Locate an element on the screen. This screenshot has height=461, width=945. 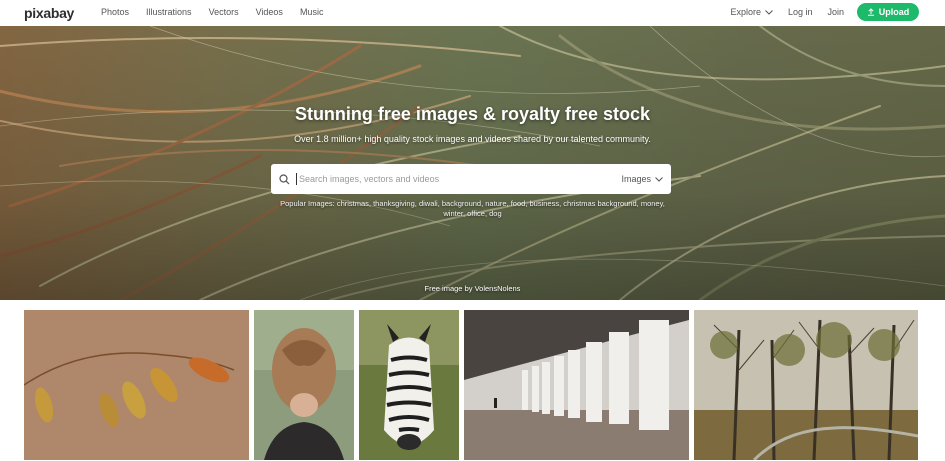
search-input is located at coordinates (459, 179).